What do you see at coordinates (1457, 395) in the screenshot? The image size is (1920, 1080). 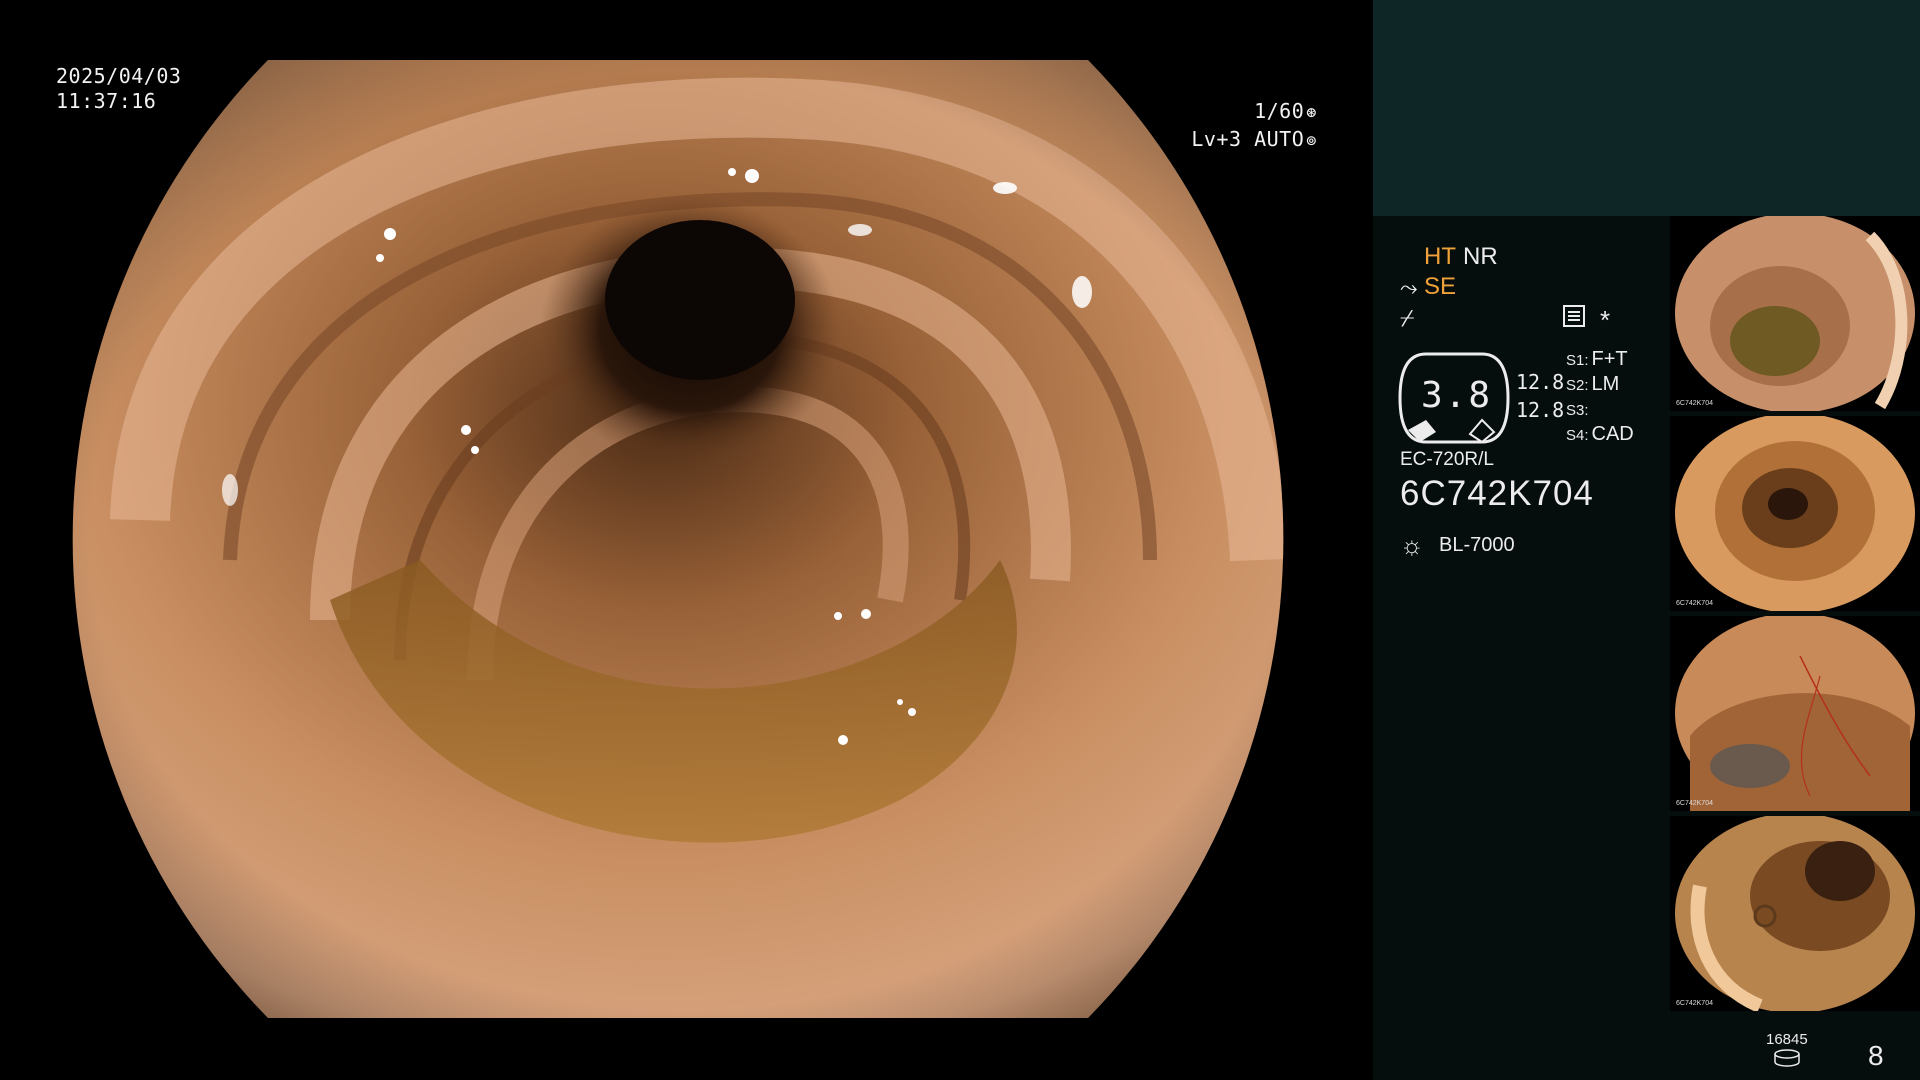 I see `zoom-value: 3.8` at bounding box center [1457, 395].